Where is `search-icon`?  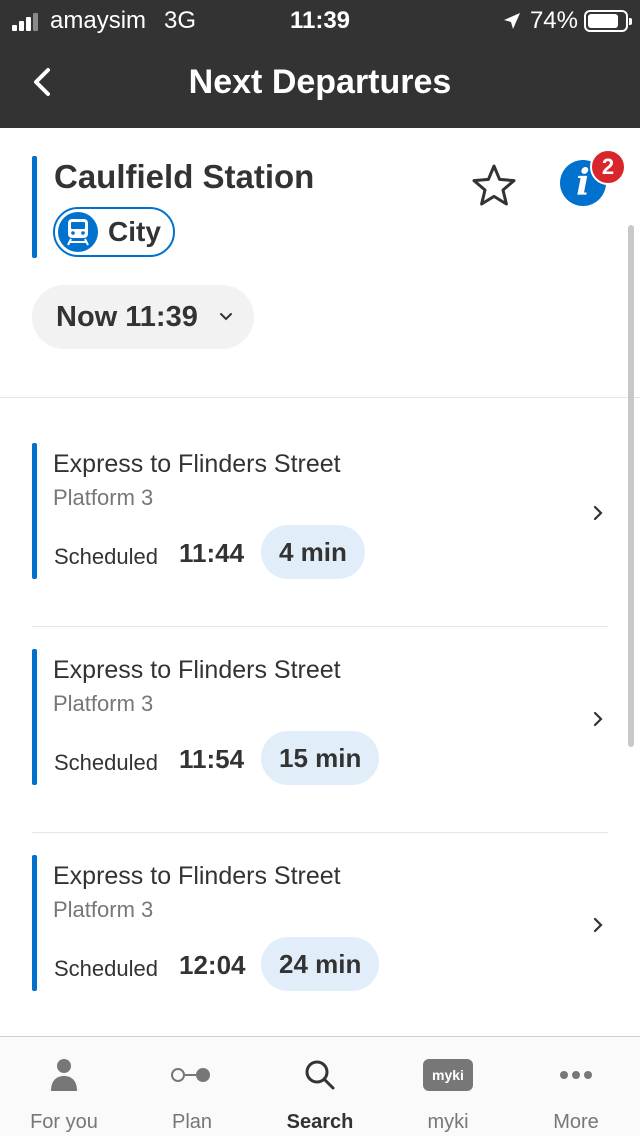
search-icon is located at coordinates (320, 1075).